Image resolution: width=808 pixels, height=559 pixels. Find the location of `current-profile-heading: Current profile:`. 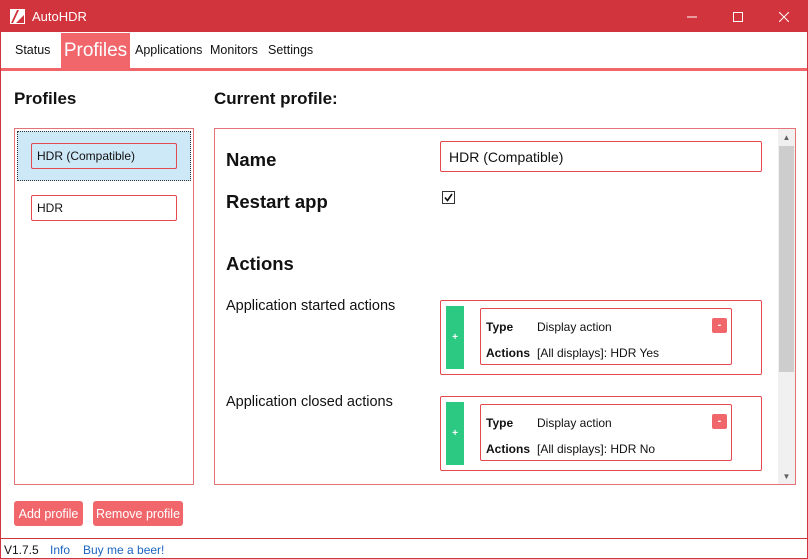

current-profile-heading: Current profile: is located at coordinates (276, 98).